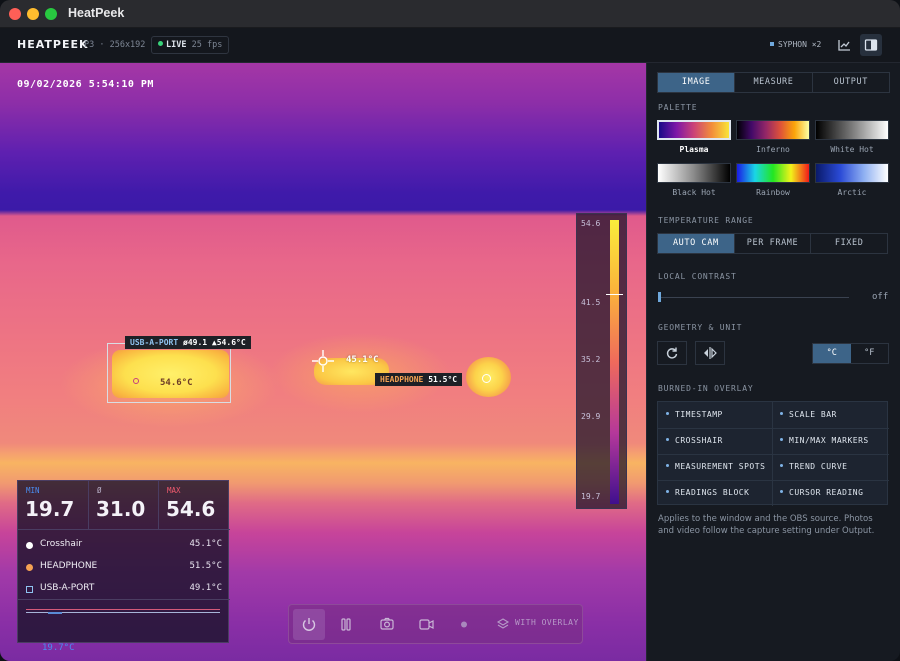 The image size is (900, 661). I want to click on headphone-dot-icon, so click(29, 567).